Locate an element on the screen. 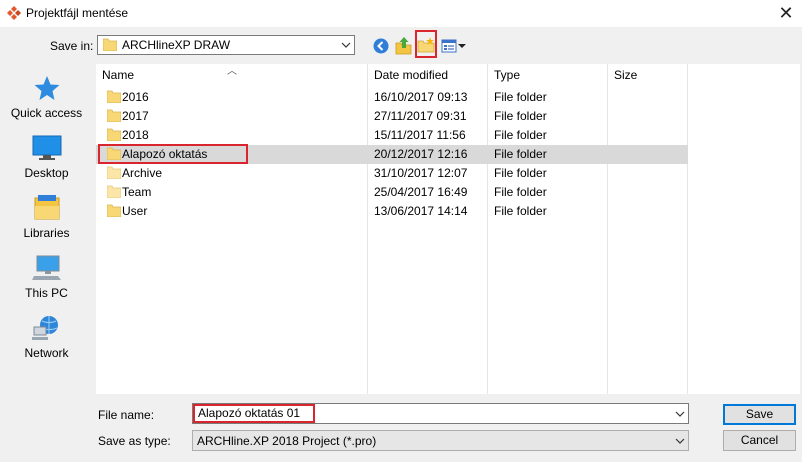 Image resolution: width=802 pixels, height=462 pixels. column-header-size: Size is located at coordinates (625, 75).